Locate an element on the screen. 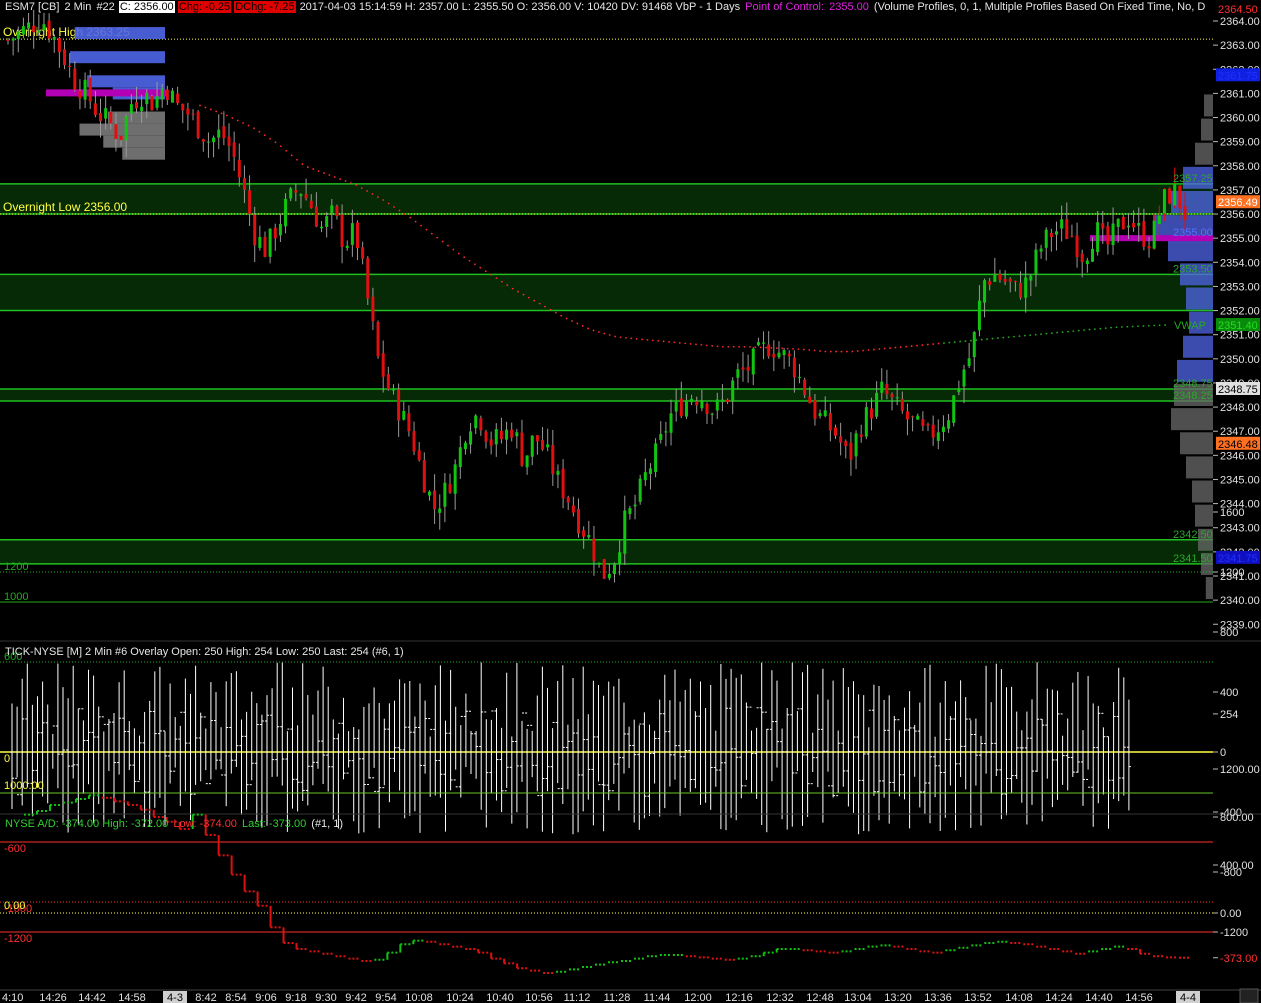 Image resolution: width=1261 pixels, height=1003 pixels. symbol-label: ESM7 [CB] is located at coordinates (32, 7).